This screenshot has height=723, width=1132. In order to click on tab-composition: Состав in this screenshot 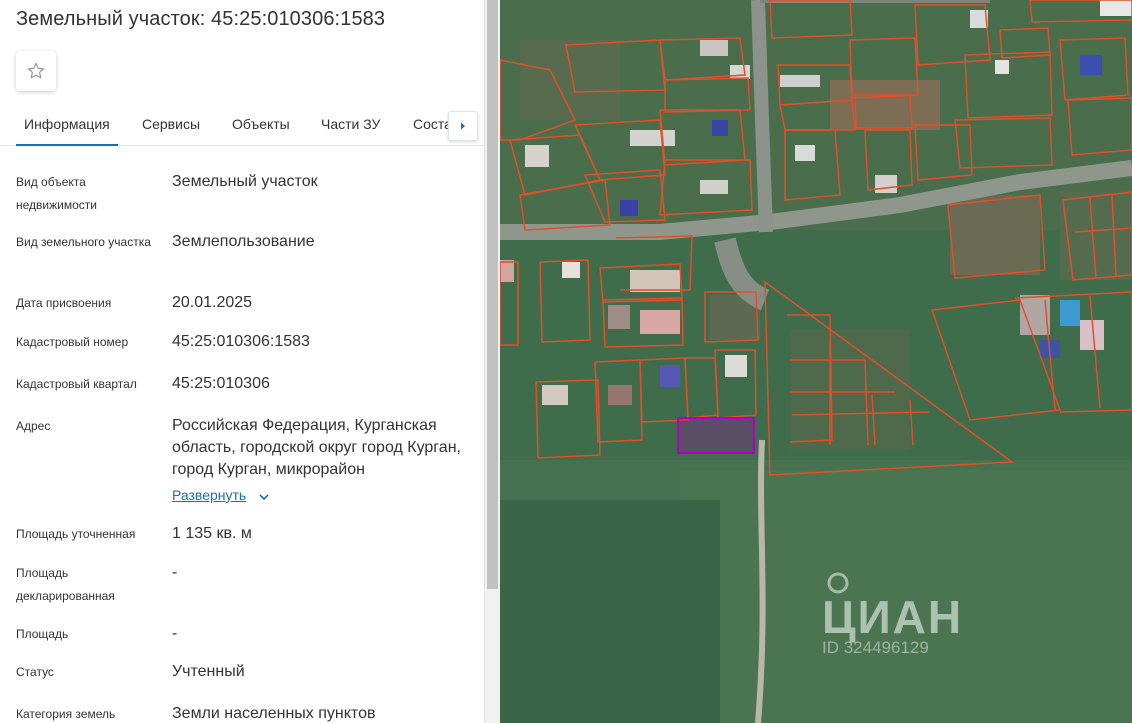, I will do `click(430, 124)`.